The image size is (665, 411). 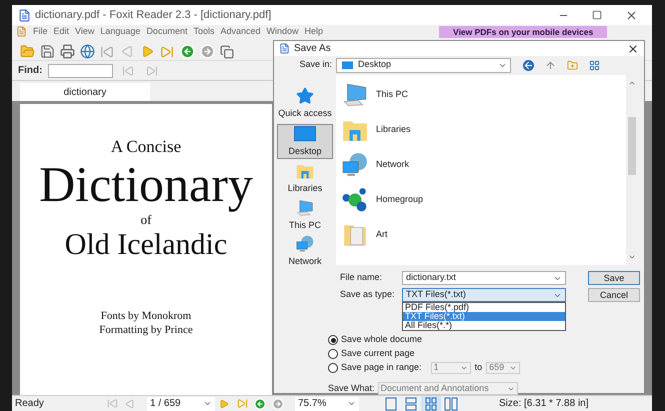 What do you see at coordinates (187, 51) in the screenshot?
I see `back-icon` at bounding box center [187, 51].